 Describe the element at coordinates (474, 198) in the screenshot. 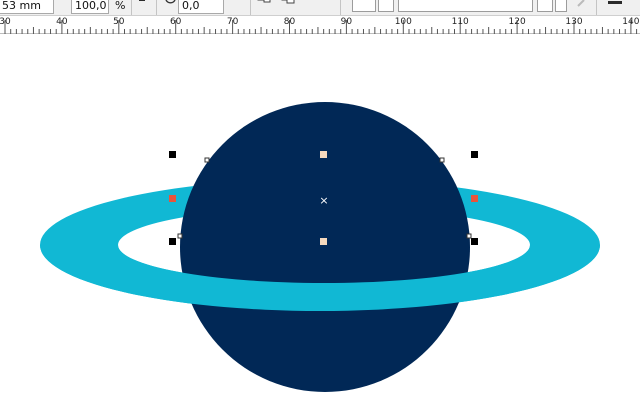

I see `handle-middle-right` at that location.